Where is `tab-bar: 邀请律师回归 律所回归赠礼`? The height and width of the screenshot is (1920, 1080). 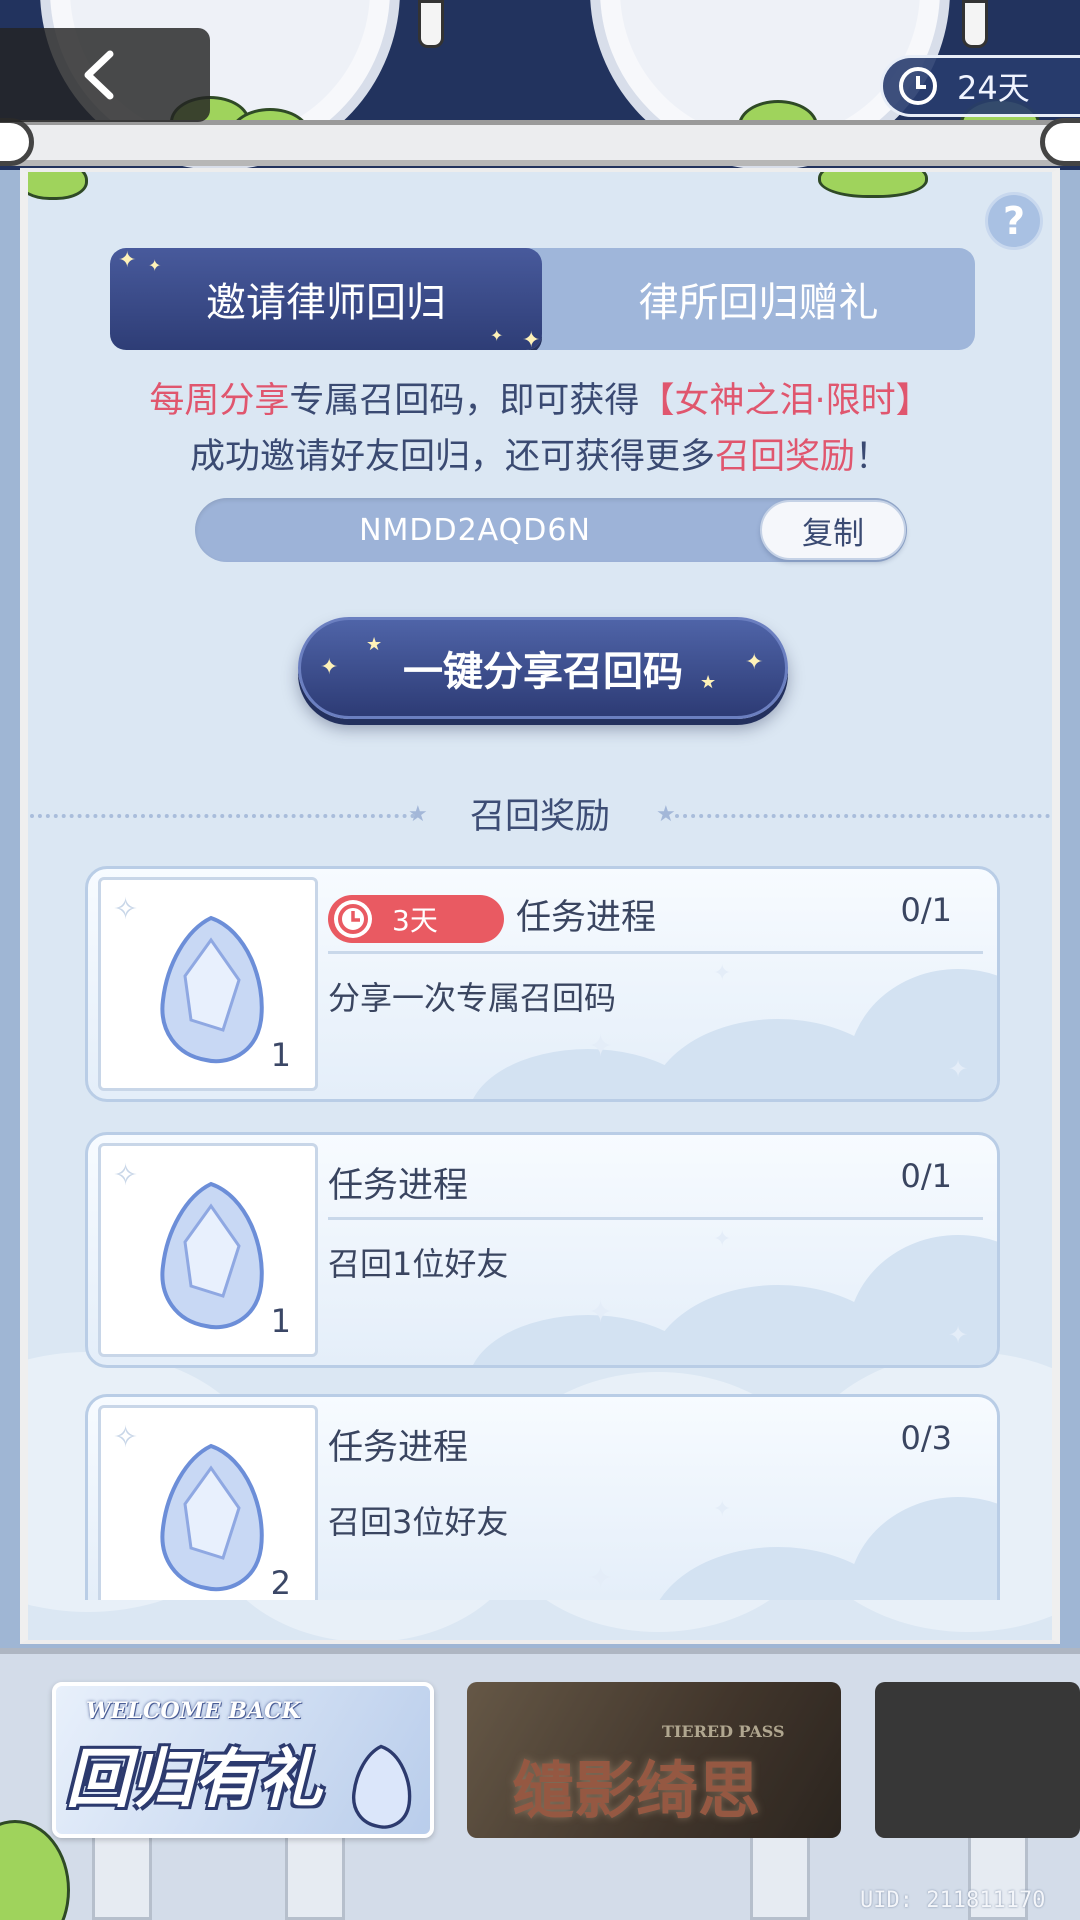 tab-bar: 邀请律师回归 律所回归赠礼 is located at coordinates (542, 299).